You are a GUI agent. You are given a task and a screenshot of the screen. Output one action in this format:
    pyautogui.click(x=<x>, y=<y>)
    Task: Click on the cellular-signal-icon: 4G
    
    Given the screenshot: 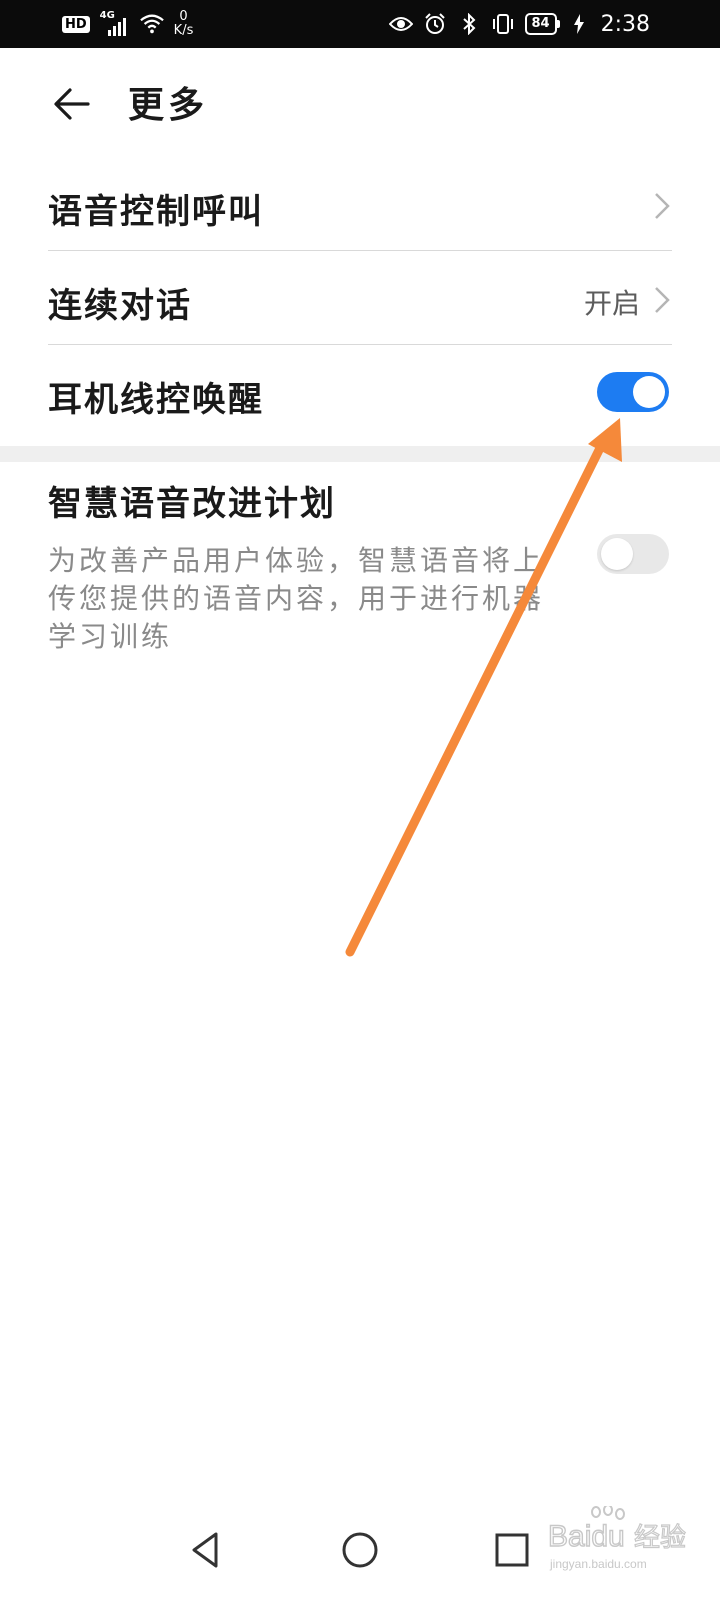 What is the action you would take?
    pyautogui.click(x=115, y=24)
    